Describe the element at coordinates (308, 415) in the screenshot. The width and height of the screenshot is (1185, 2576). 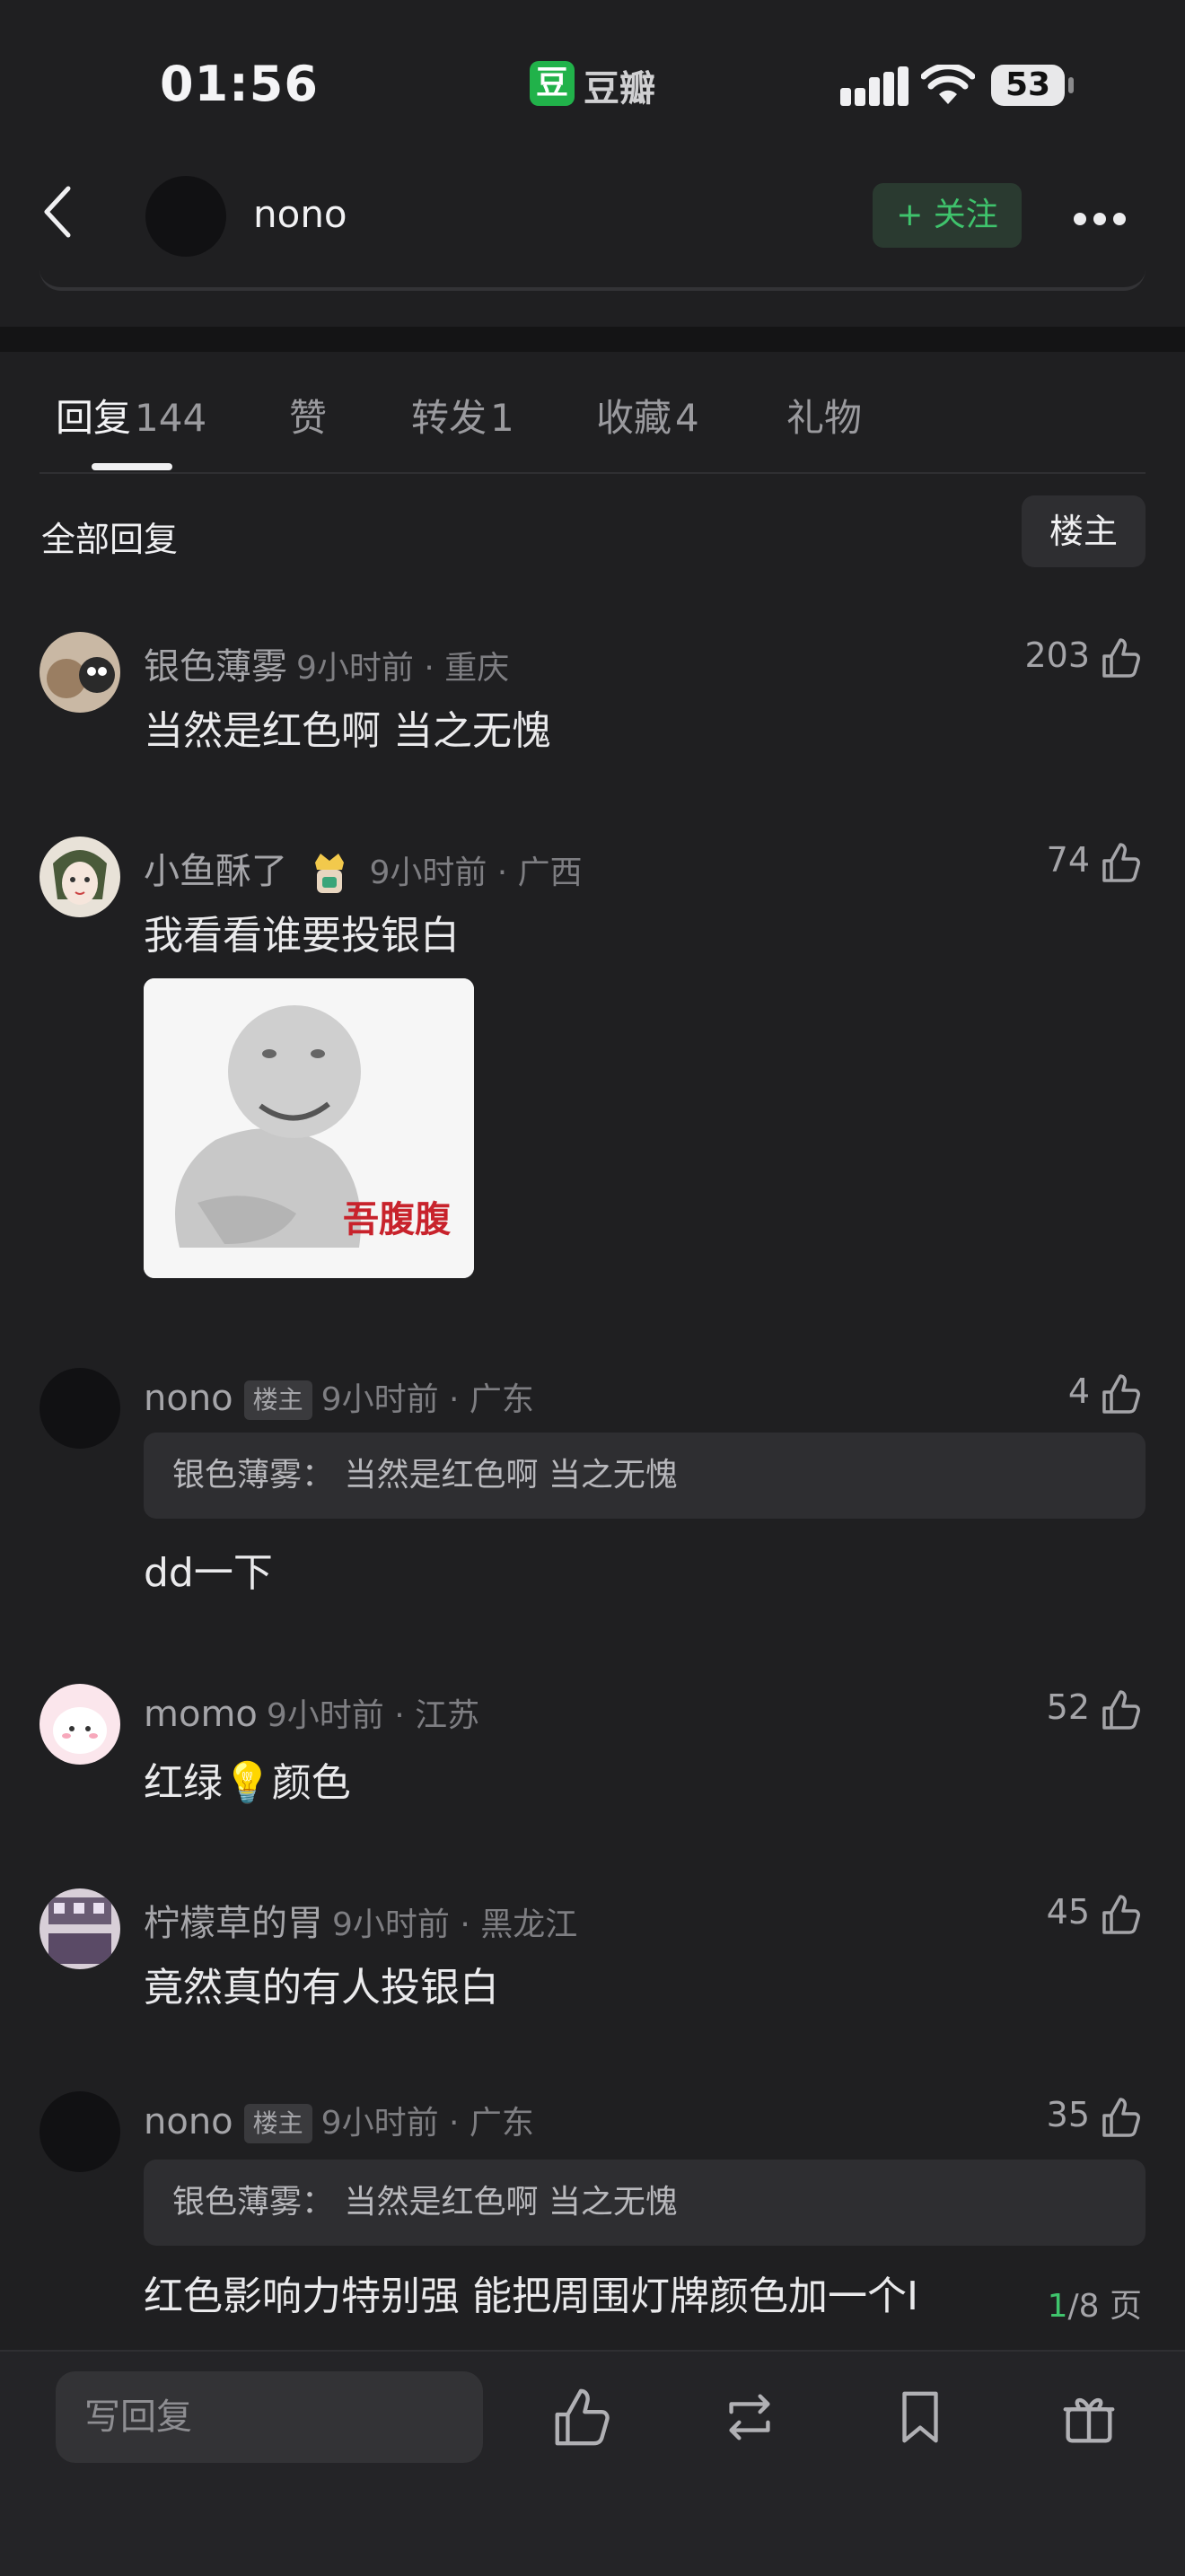
I see `tab-likes: 赞` at that location.